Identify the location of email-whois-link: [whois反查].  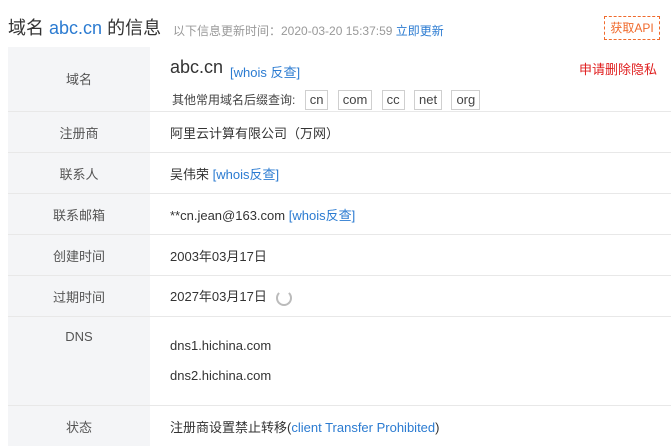
(322, 215).